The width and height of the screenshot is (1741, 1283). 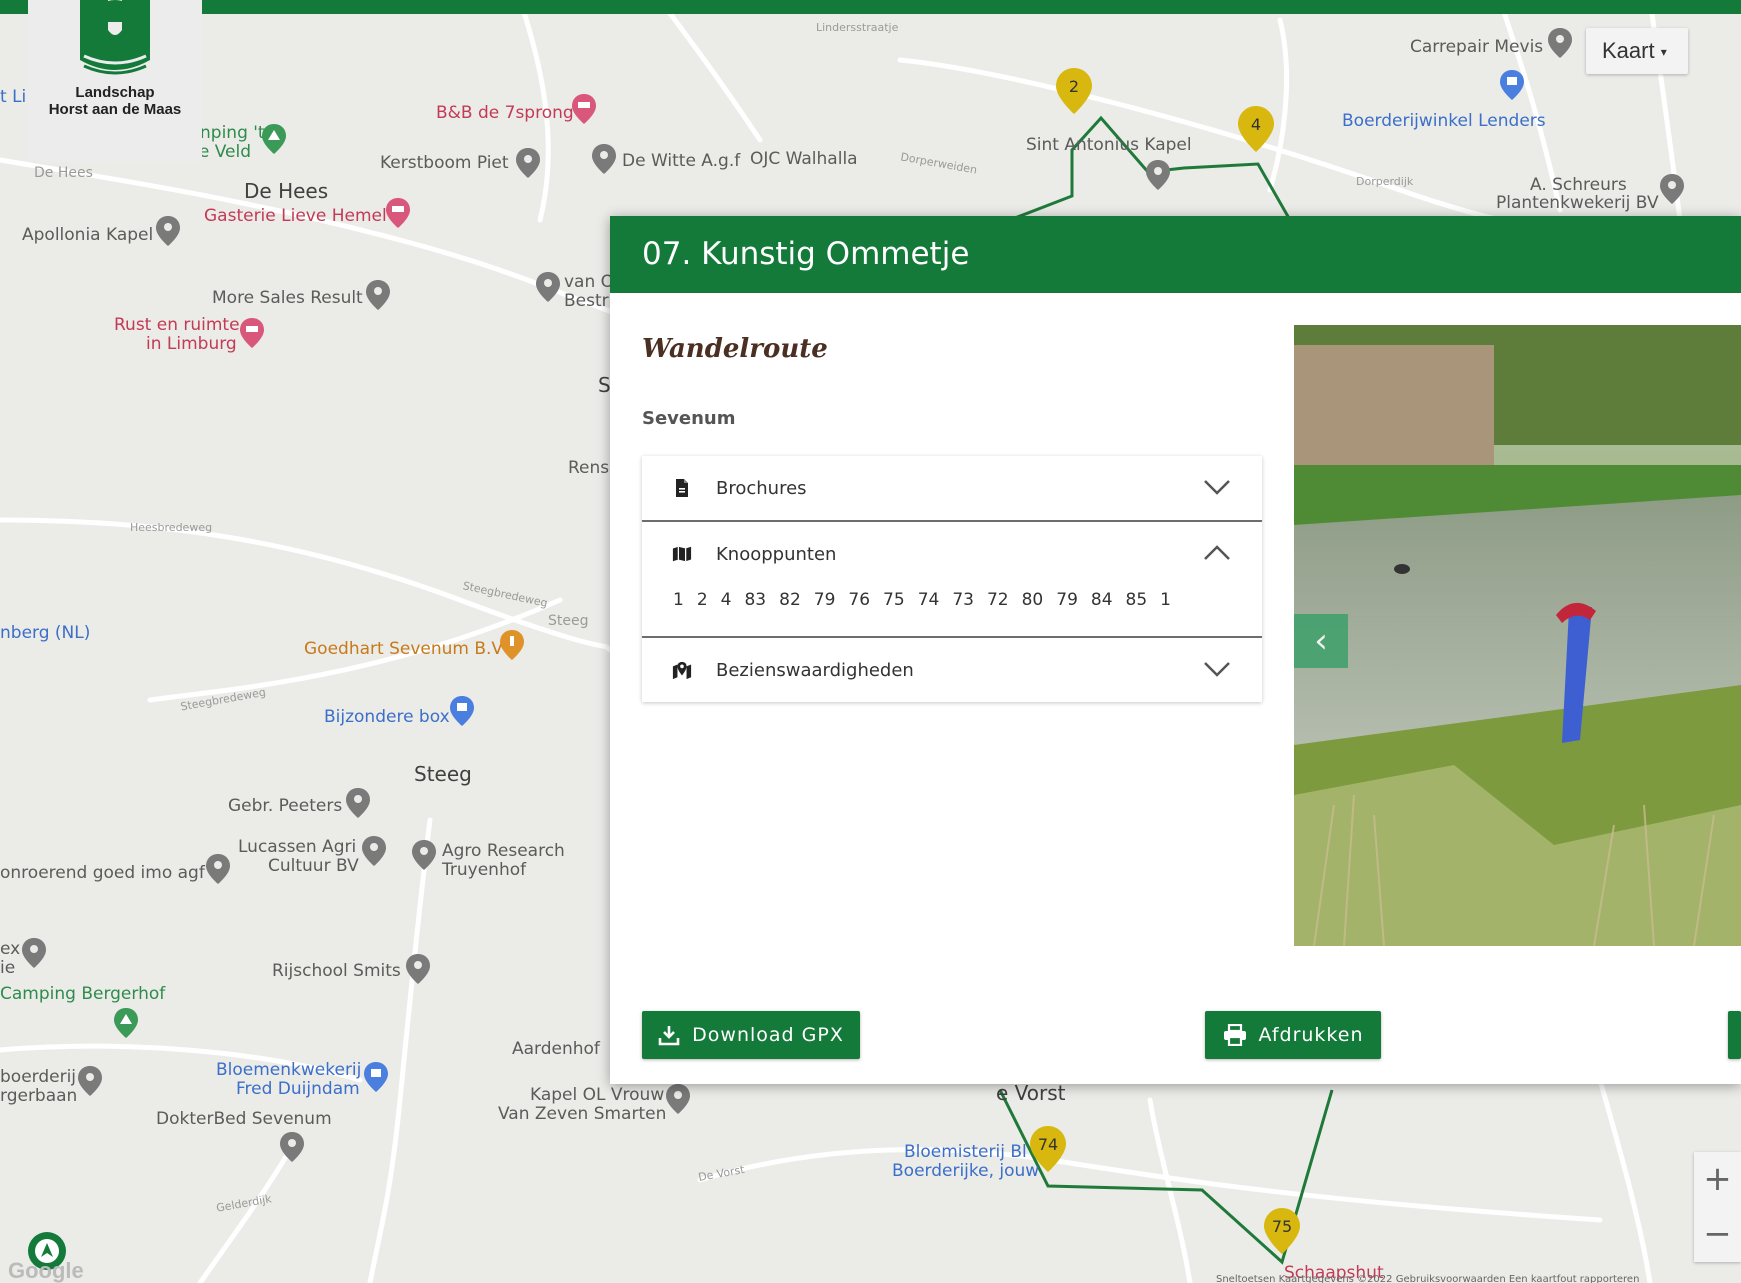 I want to click on place-label: Bloemisterij Bl, so click(x=965, y=1152).